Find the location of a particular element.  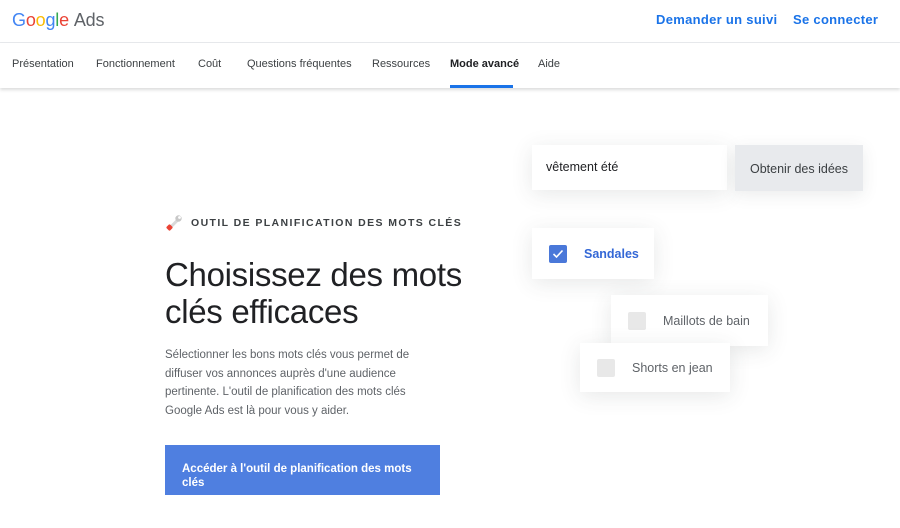

top-bar: Google Ads Demander un suivi Se connecter is located at coordinates (450, 21).